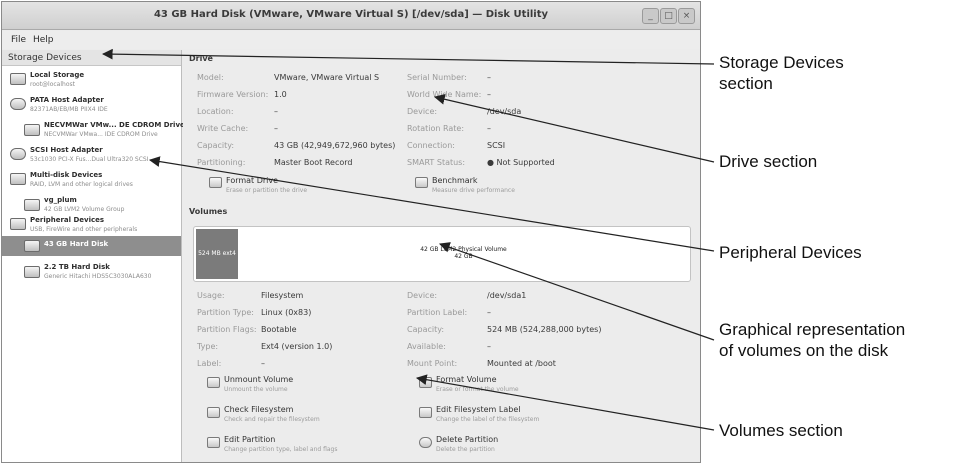 The width and height of the screenshot is (965, 463). I want to click on callout-peripheral-devices: Peripheral Devices, so click(790, 252).